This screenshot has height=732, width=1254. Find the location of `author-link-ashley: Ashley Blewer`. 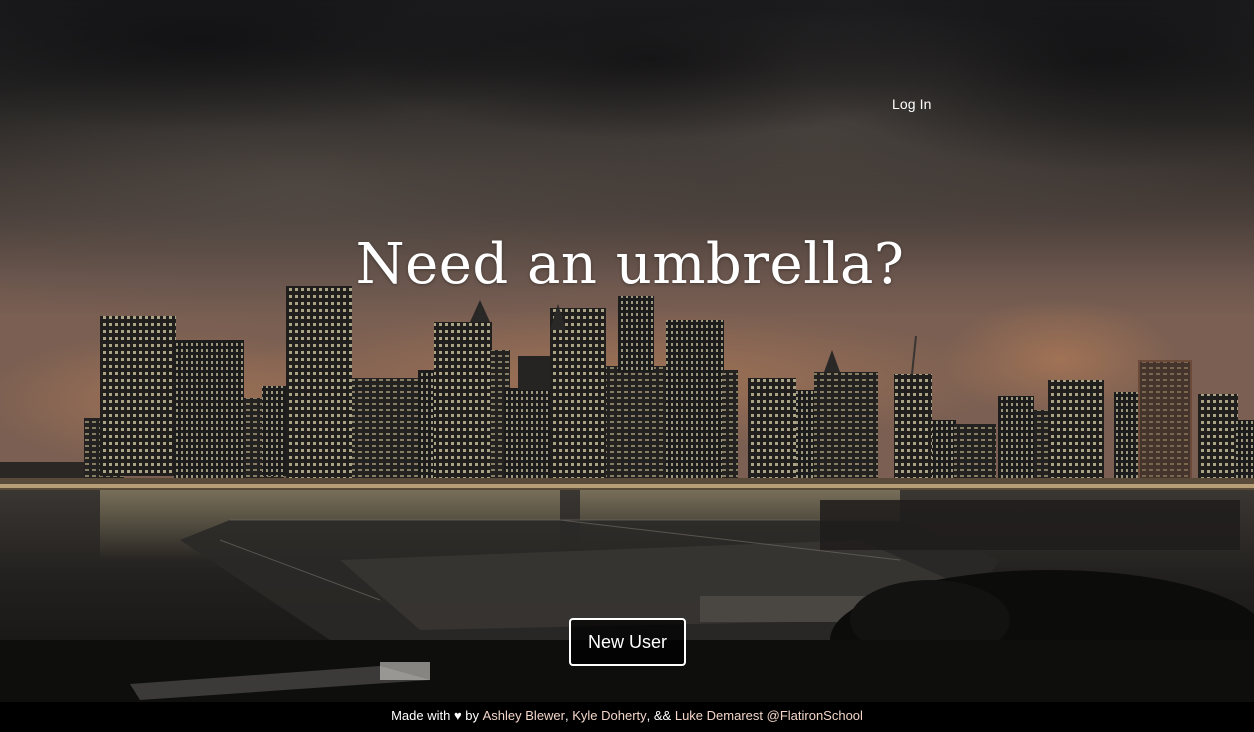

author-link-ashley: Ashley Blewer is located at coordinates (524, 715).